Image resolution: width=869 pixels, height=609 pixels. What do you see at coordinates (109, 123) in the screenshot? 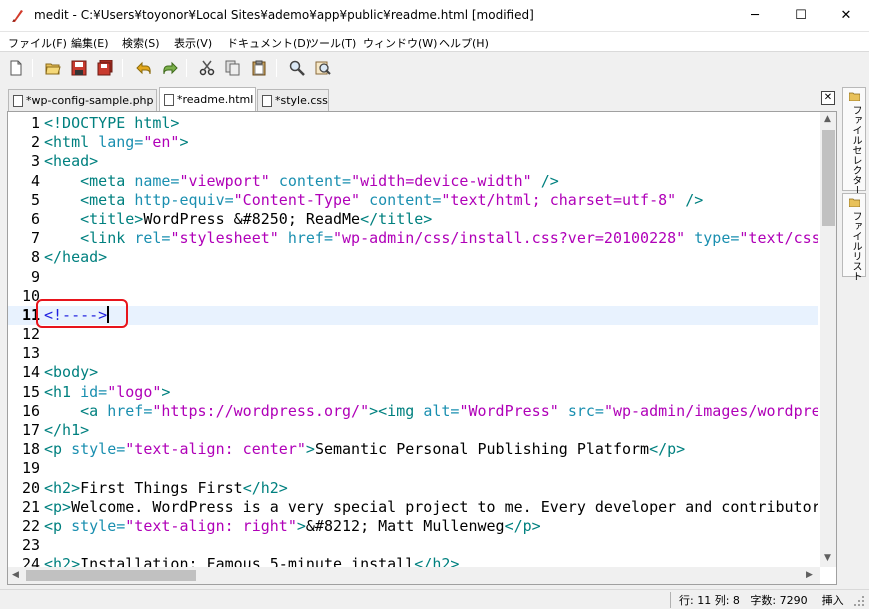
I see `code-text: <!DOCTYPE html>` at bounding box center [109, 123].